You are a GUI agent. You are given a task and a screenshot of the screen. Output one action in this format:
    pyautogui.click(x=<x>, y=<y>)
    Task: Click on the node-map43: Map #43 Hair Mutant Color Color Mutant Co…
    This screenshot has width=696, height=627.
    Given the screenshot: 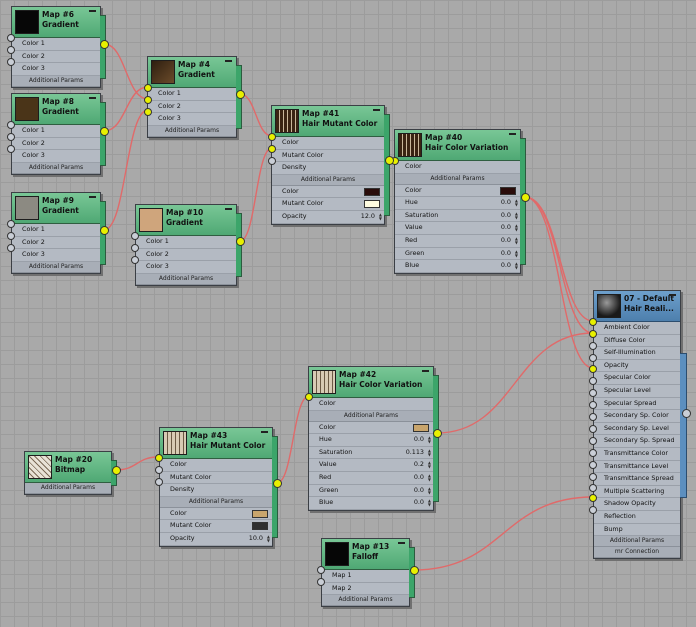 What is the action you would take?
    pyautogui.click(x=218, y=487)
    